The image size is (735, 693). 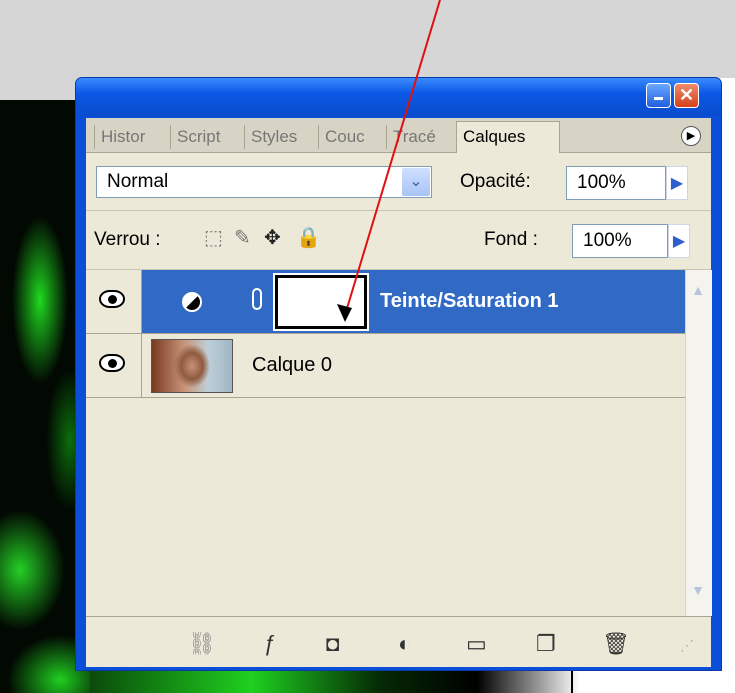 What do you see at coordinates (283, 137) in the screenshot?
I see `tab-styles: Styles` at bounding box center [283, 137].